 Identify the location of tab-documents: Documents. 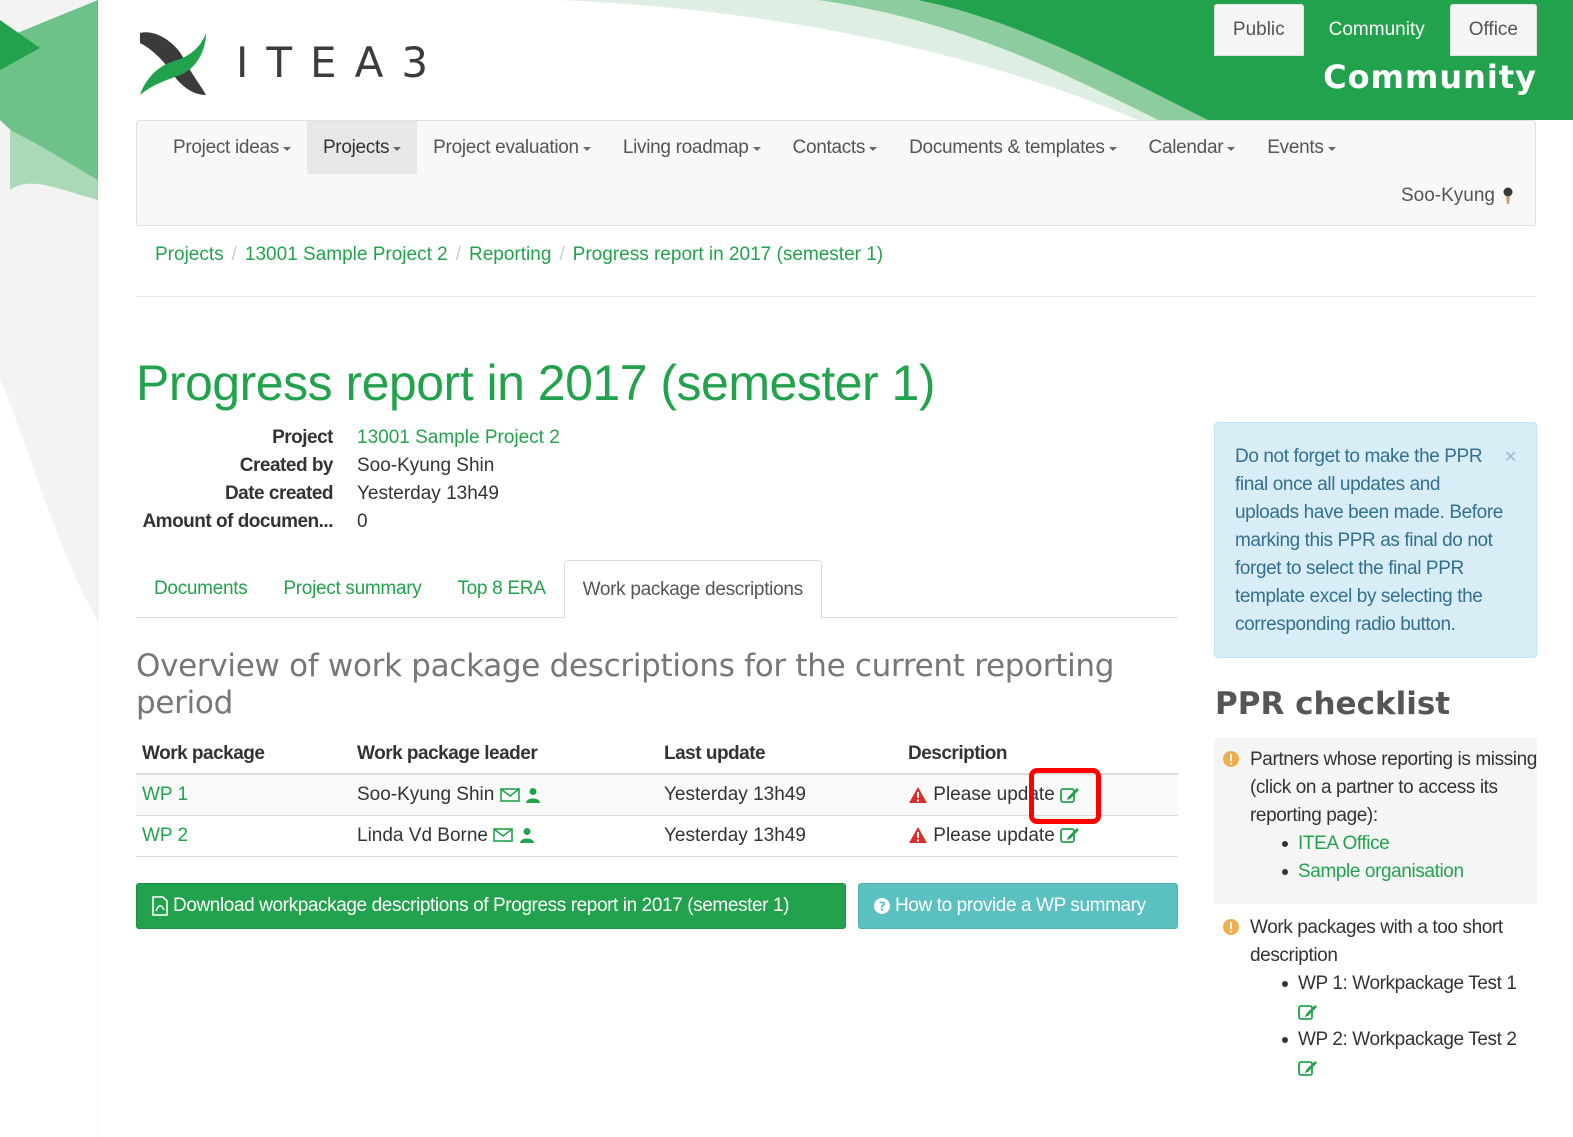
(200, 589).